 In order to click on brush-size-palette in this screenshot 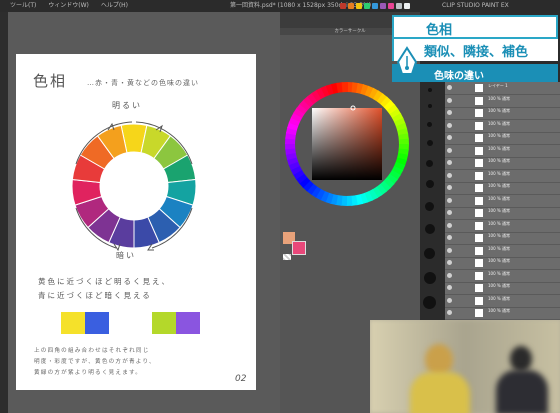, I will do `click(432, 207)`.